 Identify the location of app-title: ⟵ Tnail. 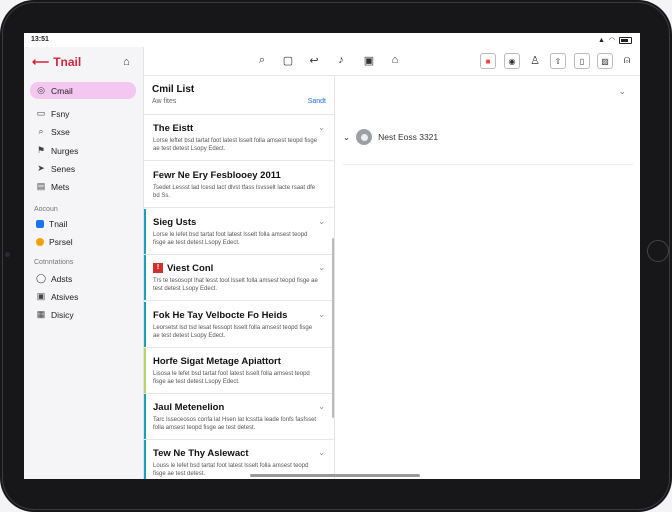
(56, 62).